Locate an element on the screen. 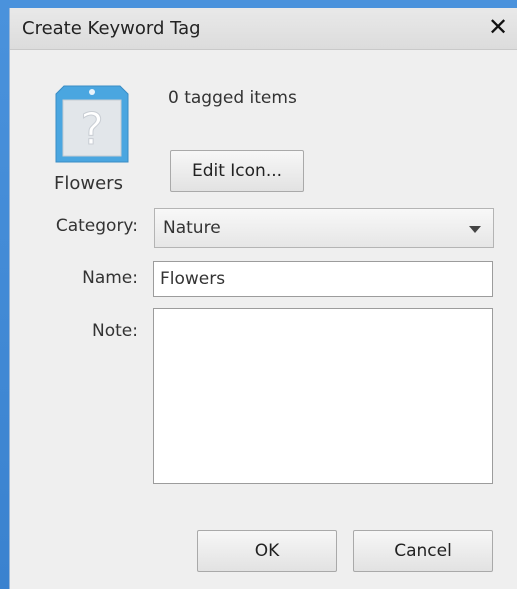 Image resolution: width=517 pixels, height=589 pixels. category-label: Category: is located at coordinates (96, 226).